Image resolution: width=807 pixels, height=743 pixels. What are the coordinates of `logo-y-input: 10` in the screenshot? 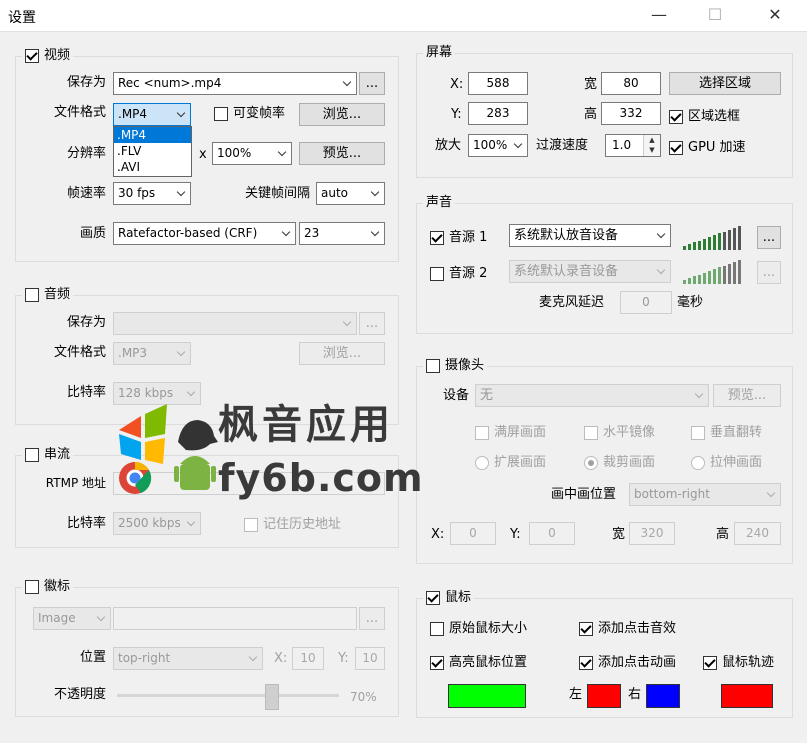 It's located at (370, 658).